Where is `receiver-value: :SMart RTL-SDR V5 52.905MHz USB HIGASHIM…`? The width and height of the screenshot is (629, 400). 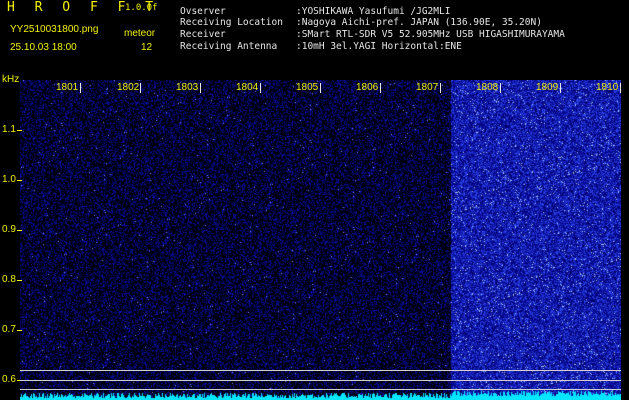
receiver-value: :SMart RTL-SDR V5 52.905MHz USB HIGASHIM… is located at coordinates (430, 34).